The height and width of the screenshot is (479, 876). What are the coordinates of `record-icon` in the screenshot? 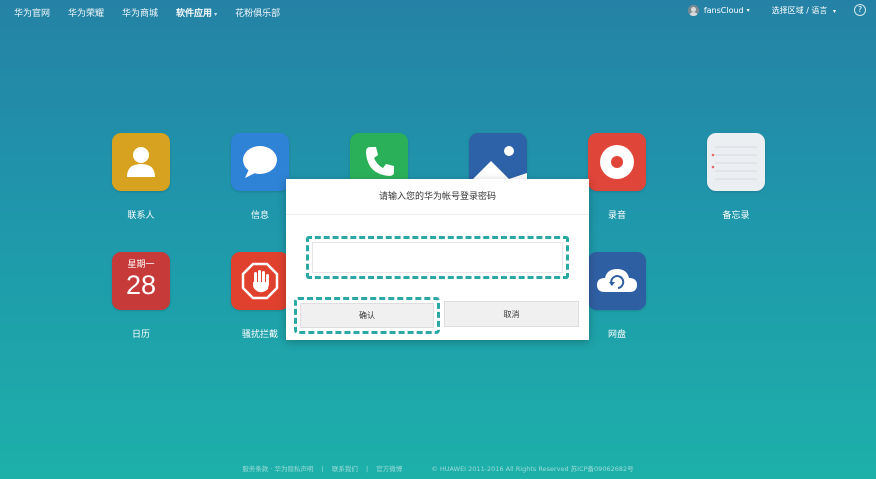 It's located at (617, 162).